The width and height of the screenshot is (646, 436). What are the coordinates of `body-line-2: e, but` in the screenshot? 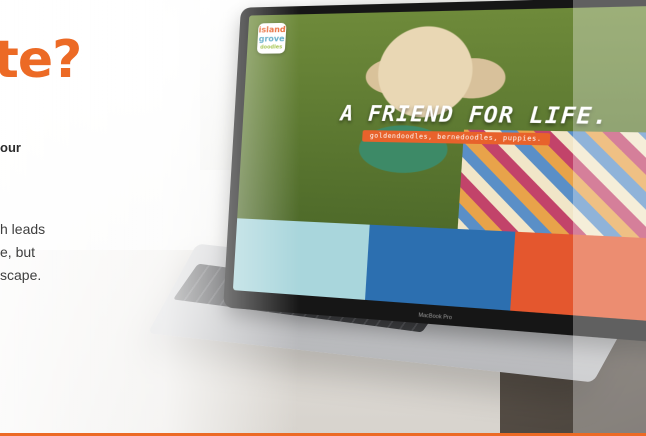 It's located at (22, 252).